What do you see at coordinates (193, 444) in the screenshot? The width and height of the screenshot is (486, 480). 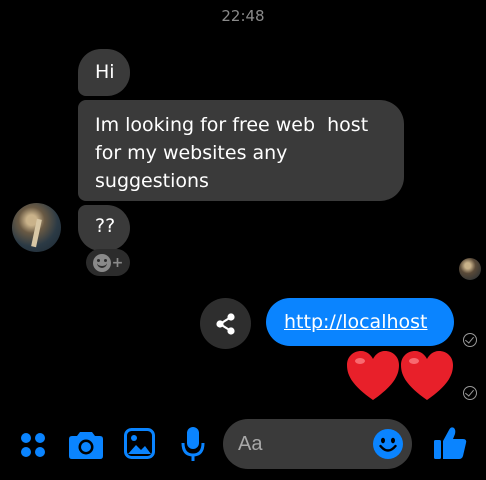 I see `microphone-icon` at bounding box center [193, 444].